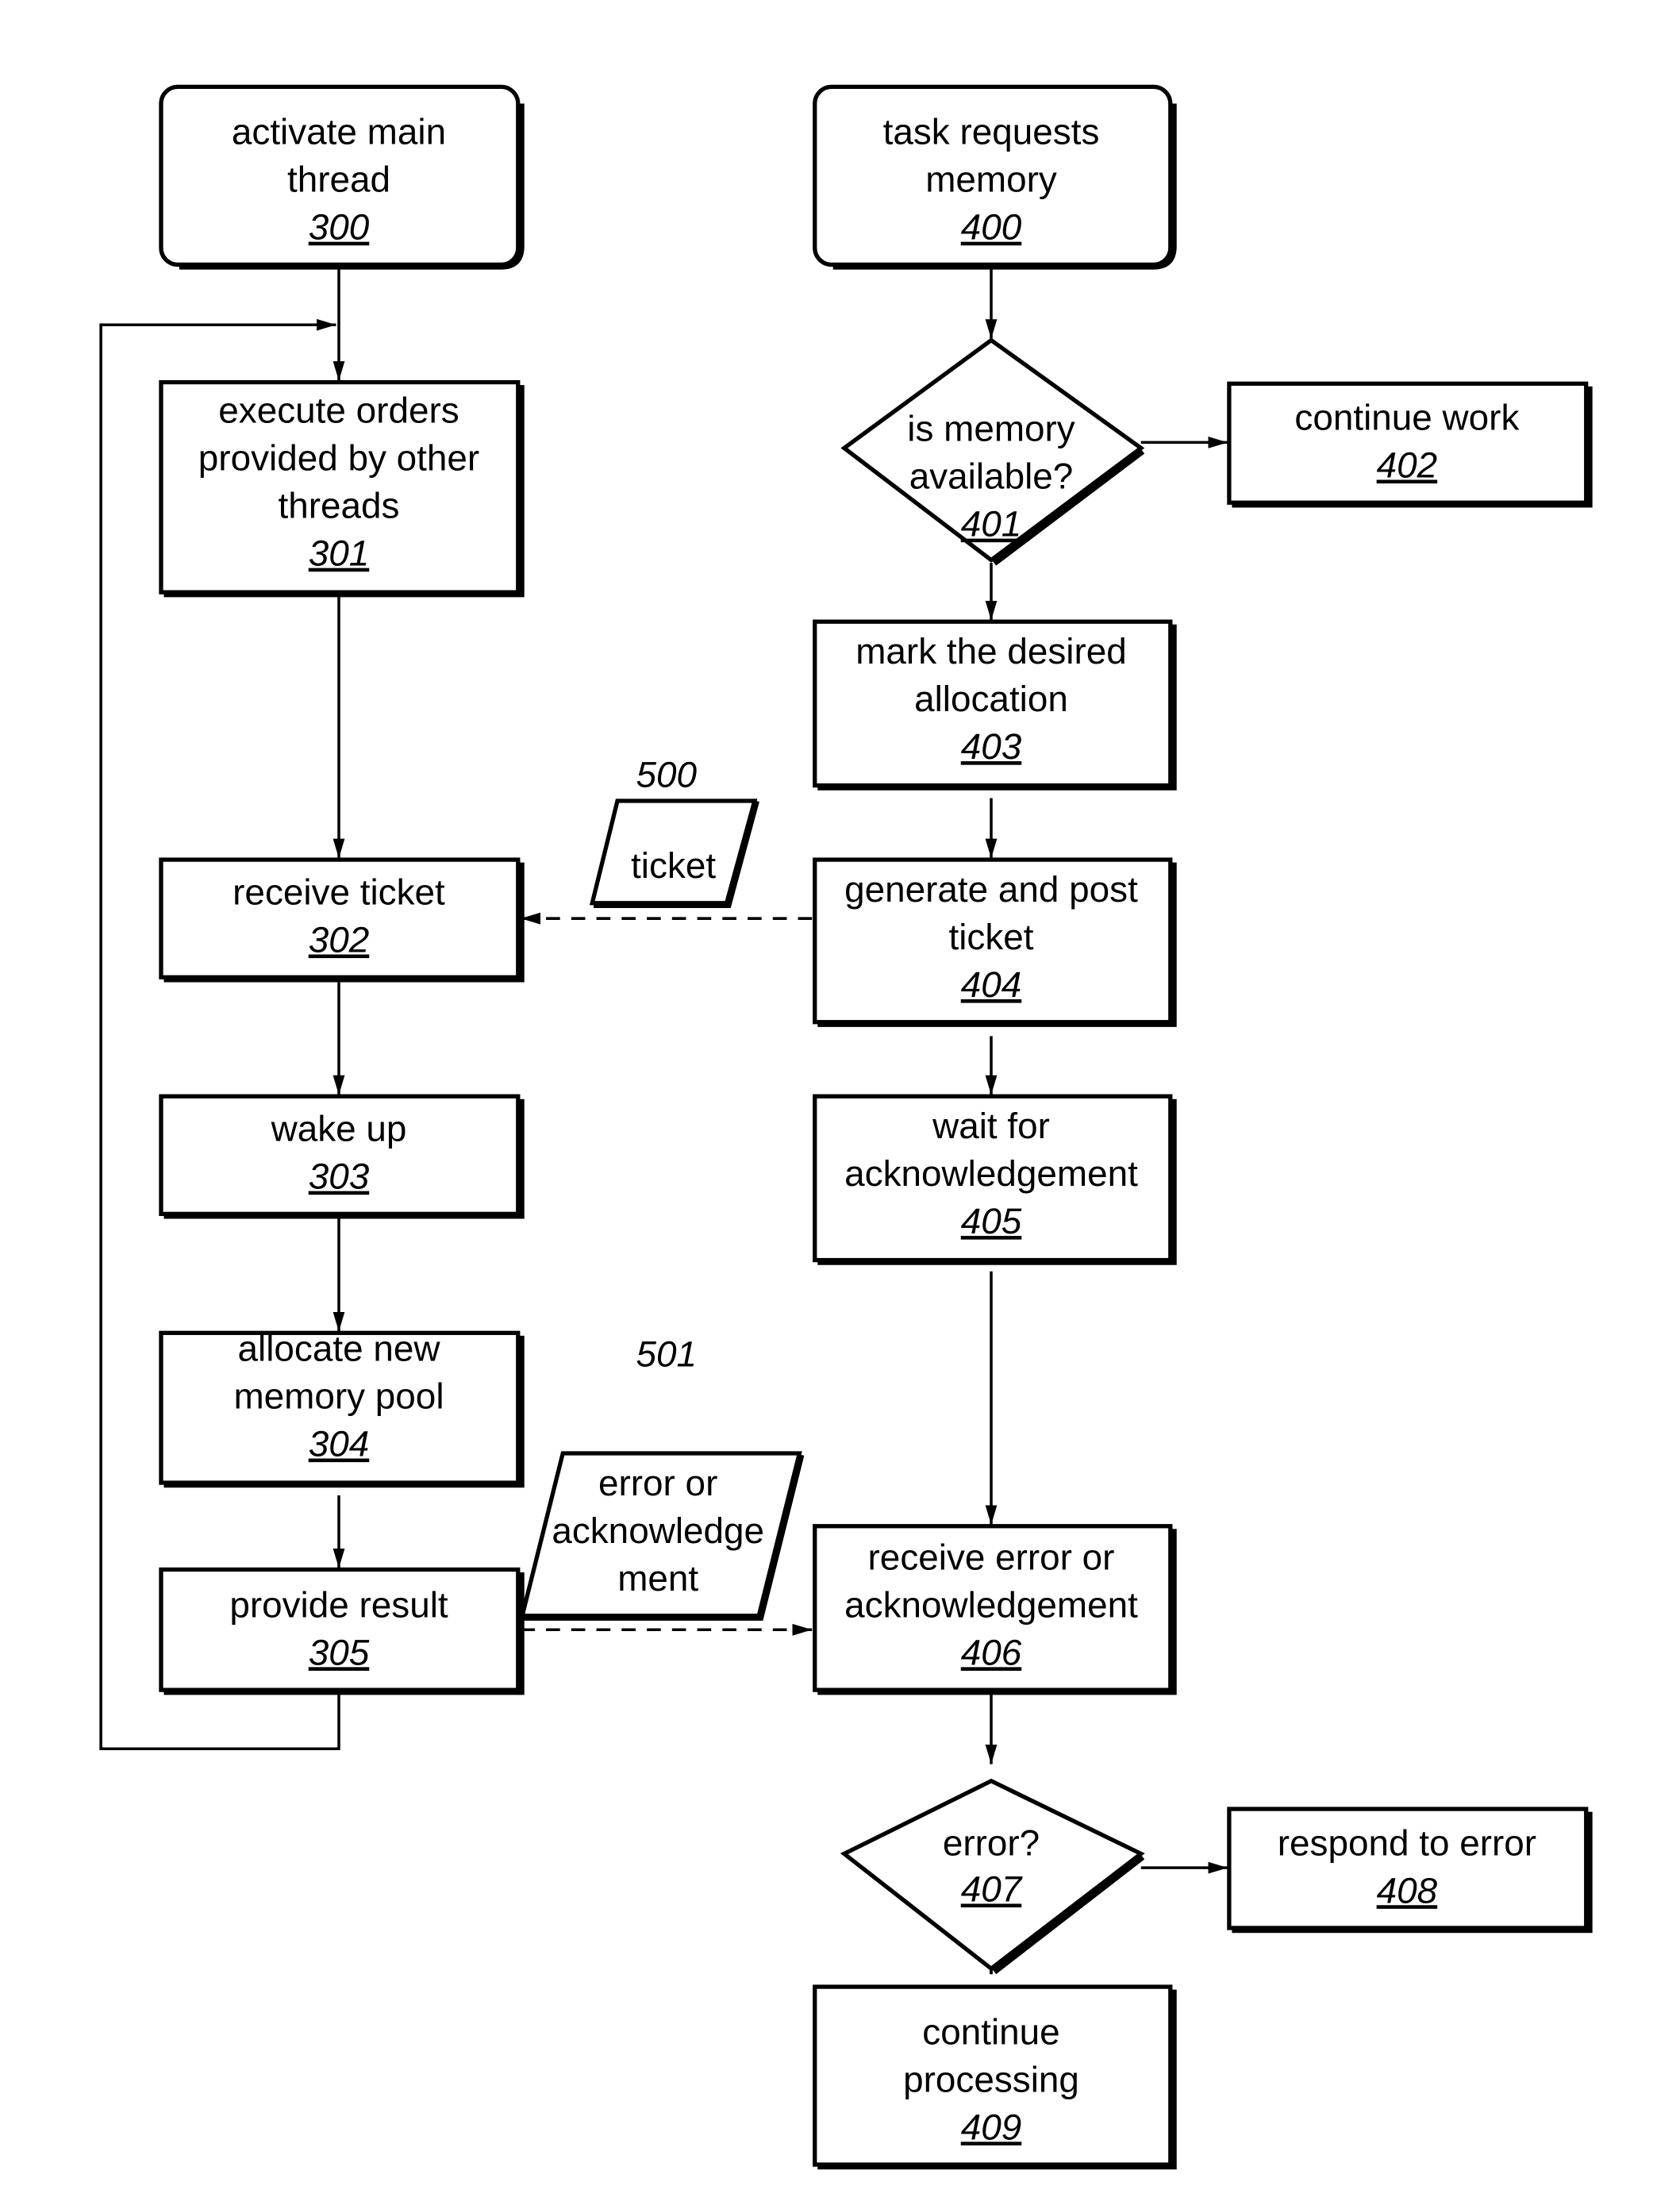 The width and height of the screenshot is (1680, 2201). I want to click on message-500-ref: 500, so click(667, 774).